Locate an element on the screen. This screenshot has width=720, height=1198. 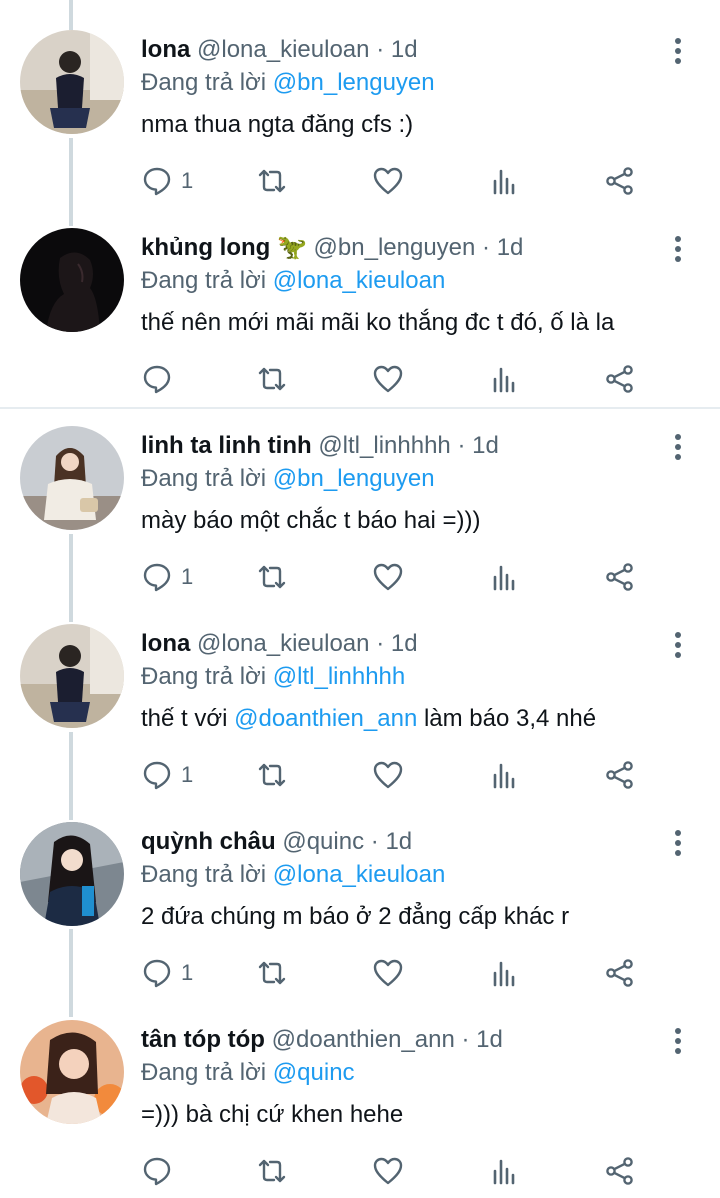
display-name: tân tóp tóp is located at coordinates (203, 1039).